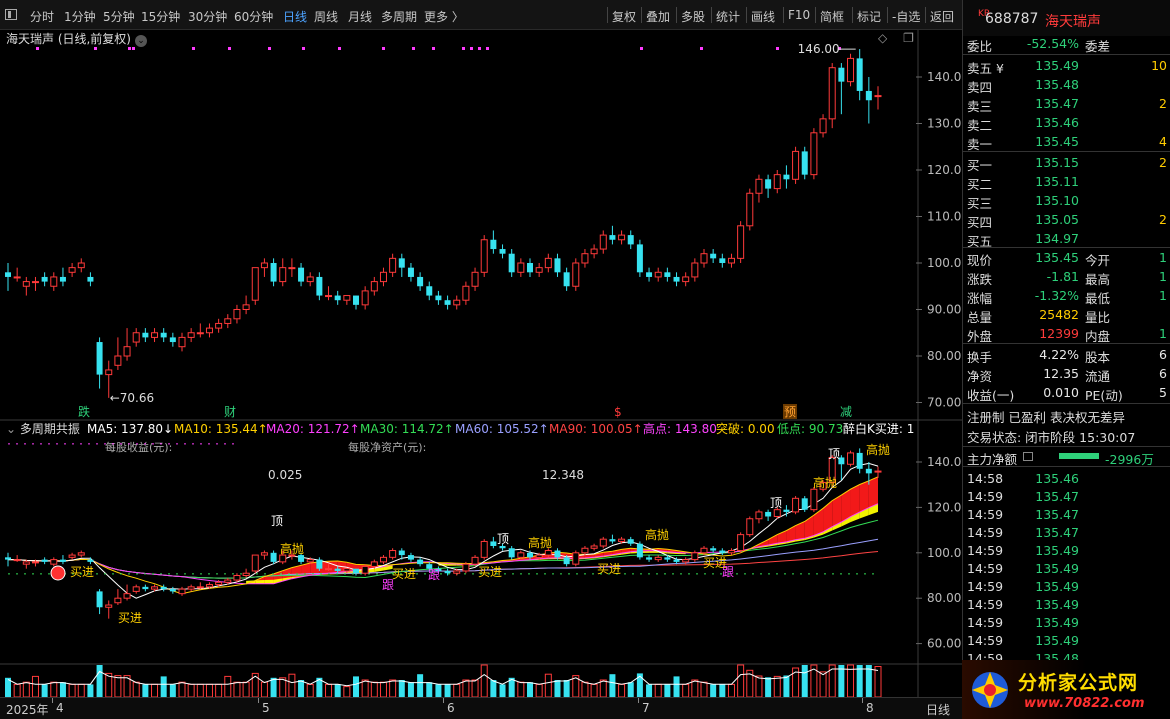 The width and height of the screenshot is (1170, 719). Describe the element at coordinates (906, 16) in the screenshot. I see `toolbar-action-button: -自选` at that location.